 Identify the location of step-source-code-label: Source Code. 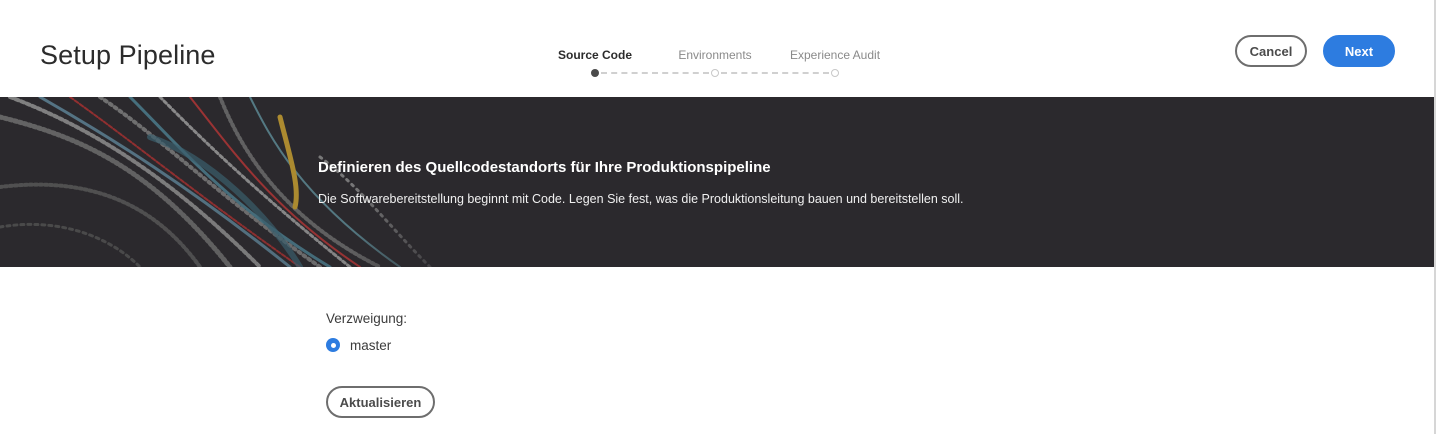
(595, 55).